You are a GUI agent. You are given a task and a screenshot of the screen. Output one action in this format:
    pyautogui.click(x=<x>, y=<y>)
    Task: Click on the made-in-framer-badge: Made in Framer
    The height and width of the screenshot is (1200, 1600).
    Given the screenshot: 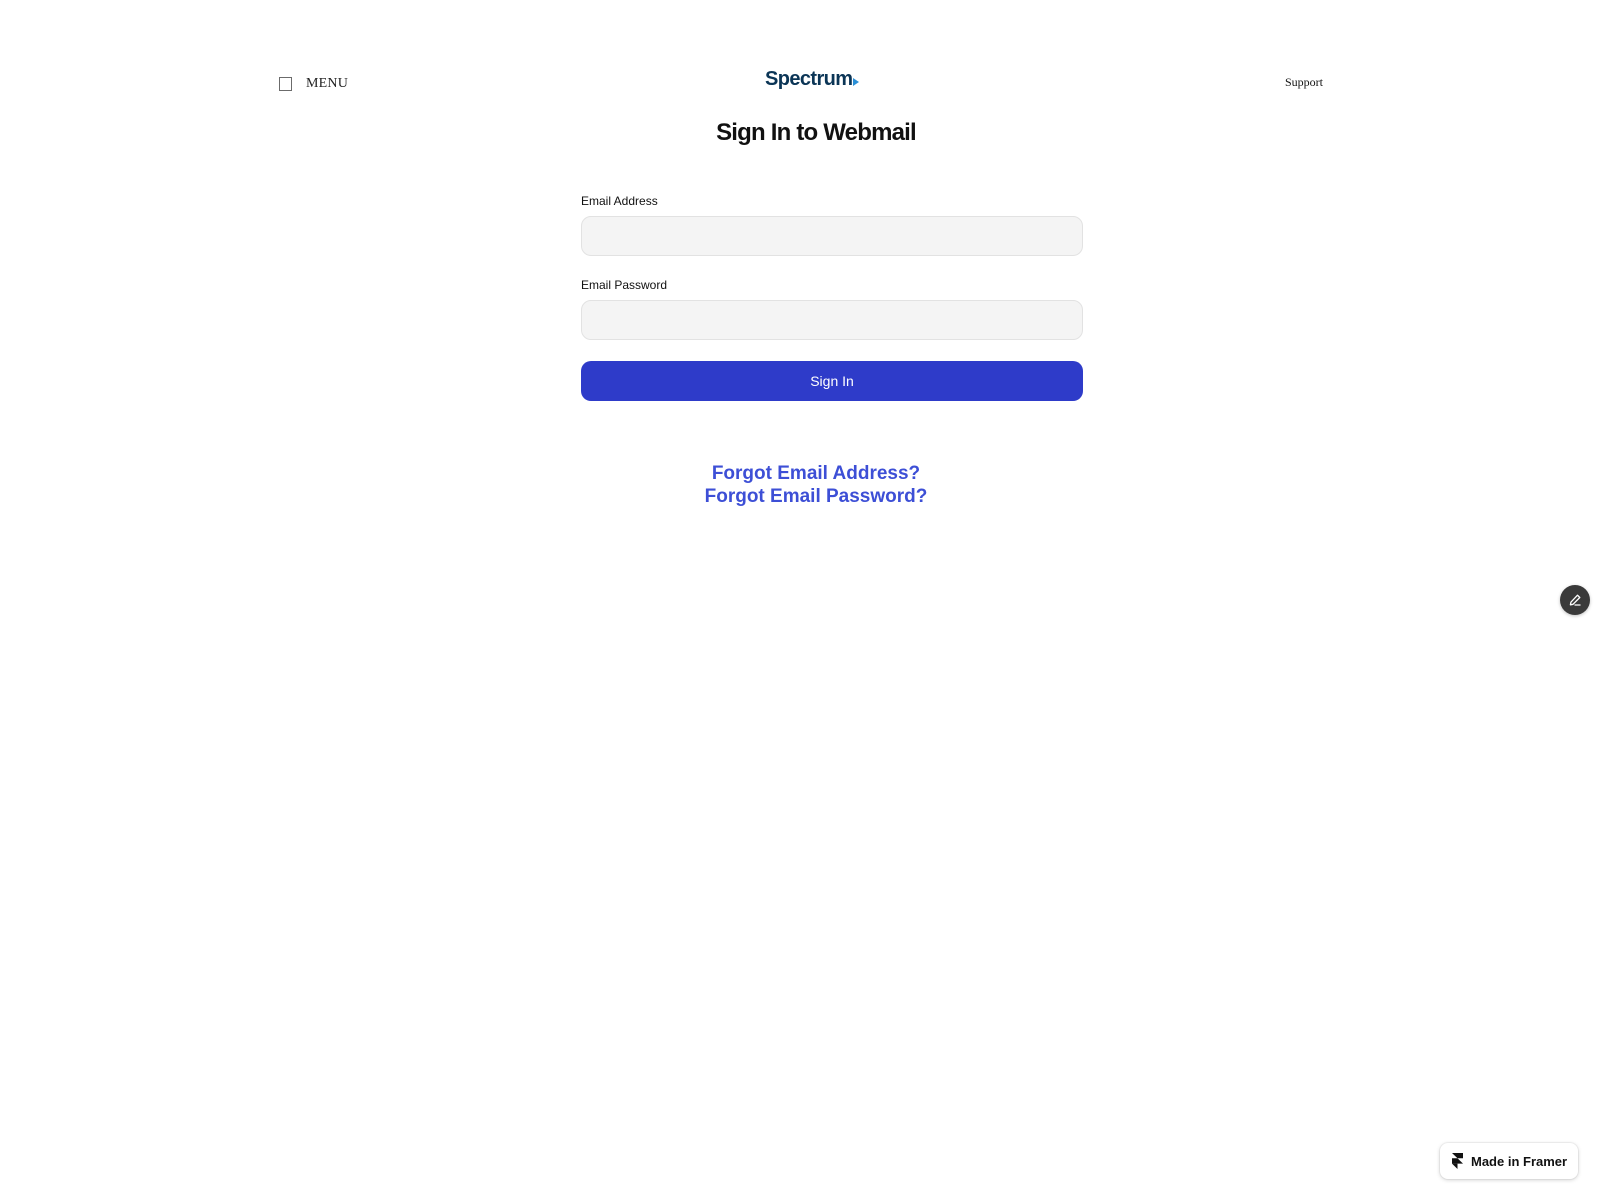 What is the action you would take?
    pyautogui.click(x=1509, y=1161)
    